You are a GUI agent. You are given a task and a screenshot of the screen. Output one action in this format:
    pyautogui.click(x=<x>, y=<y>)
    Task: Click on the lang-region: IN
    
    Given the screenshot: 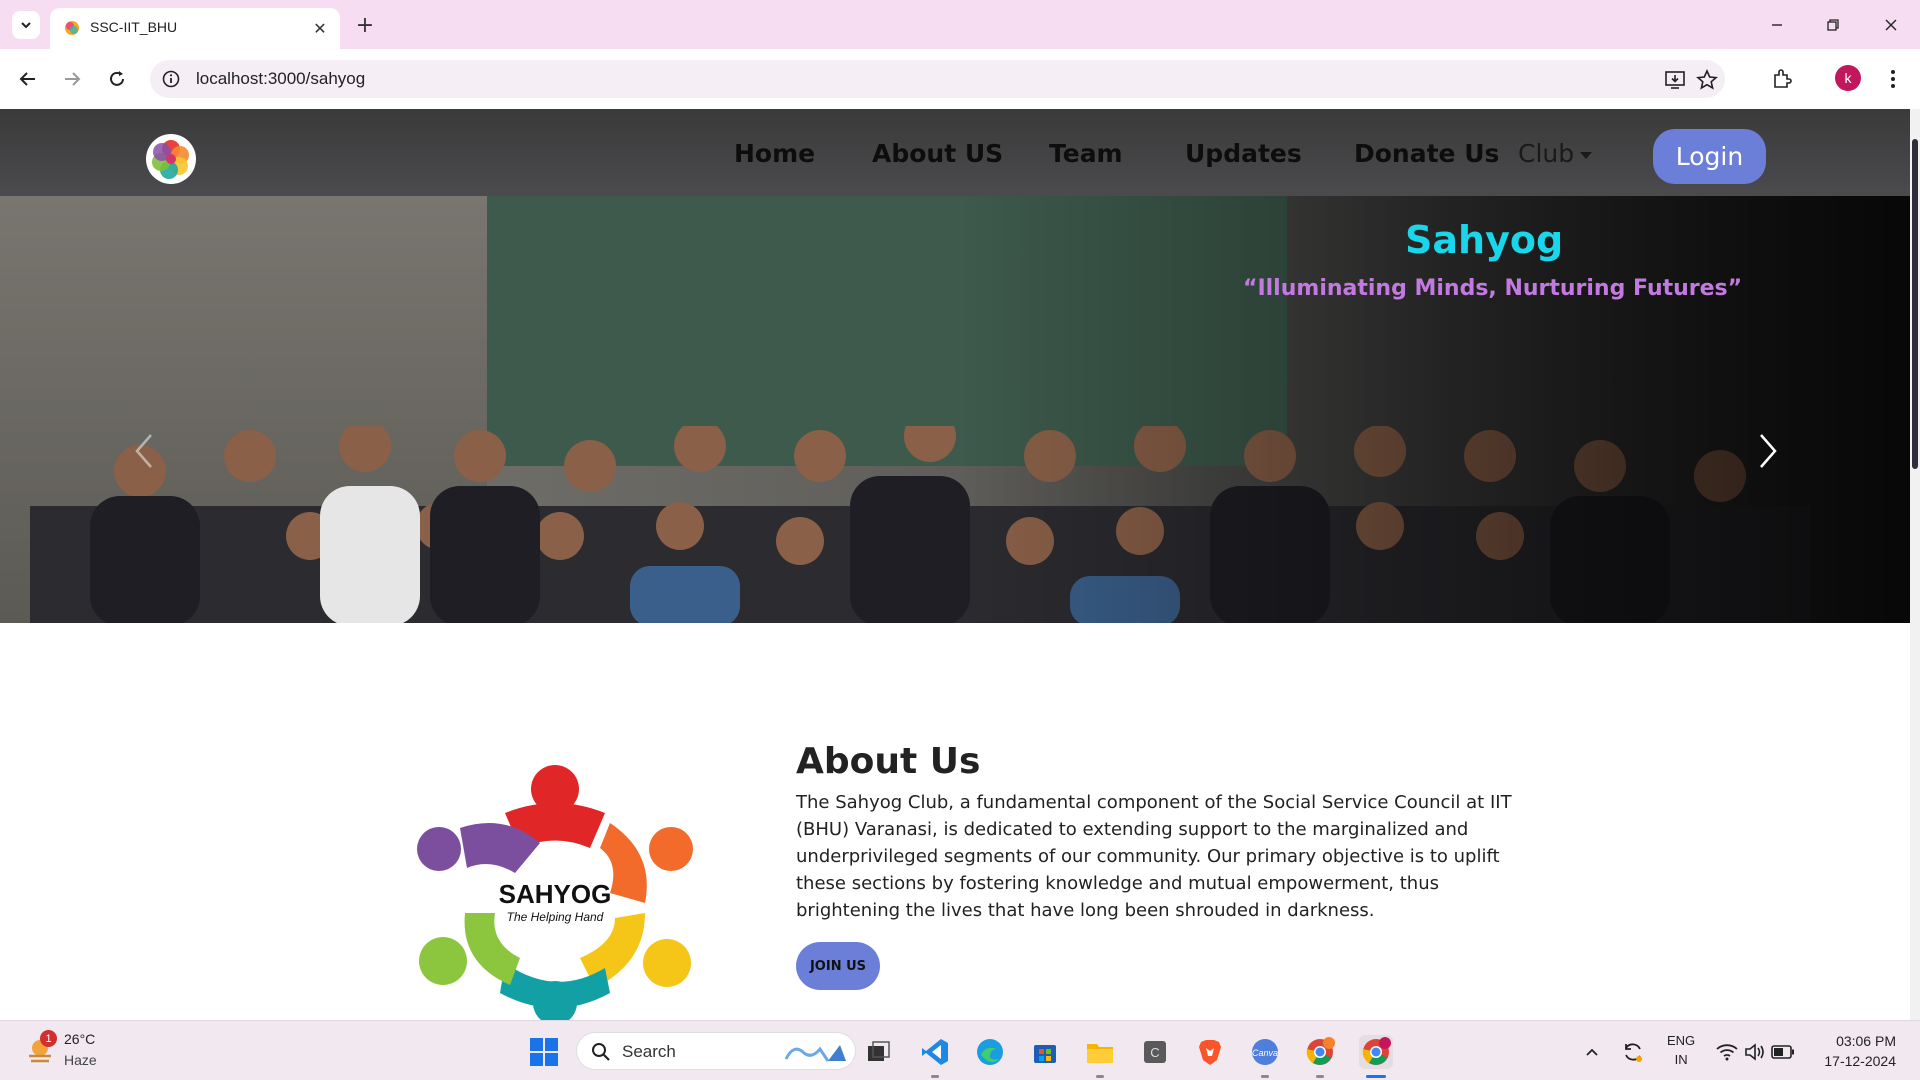 What is the action you would take?
    pyautogui.click(x=1681, y=1059)
    